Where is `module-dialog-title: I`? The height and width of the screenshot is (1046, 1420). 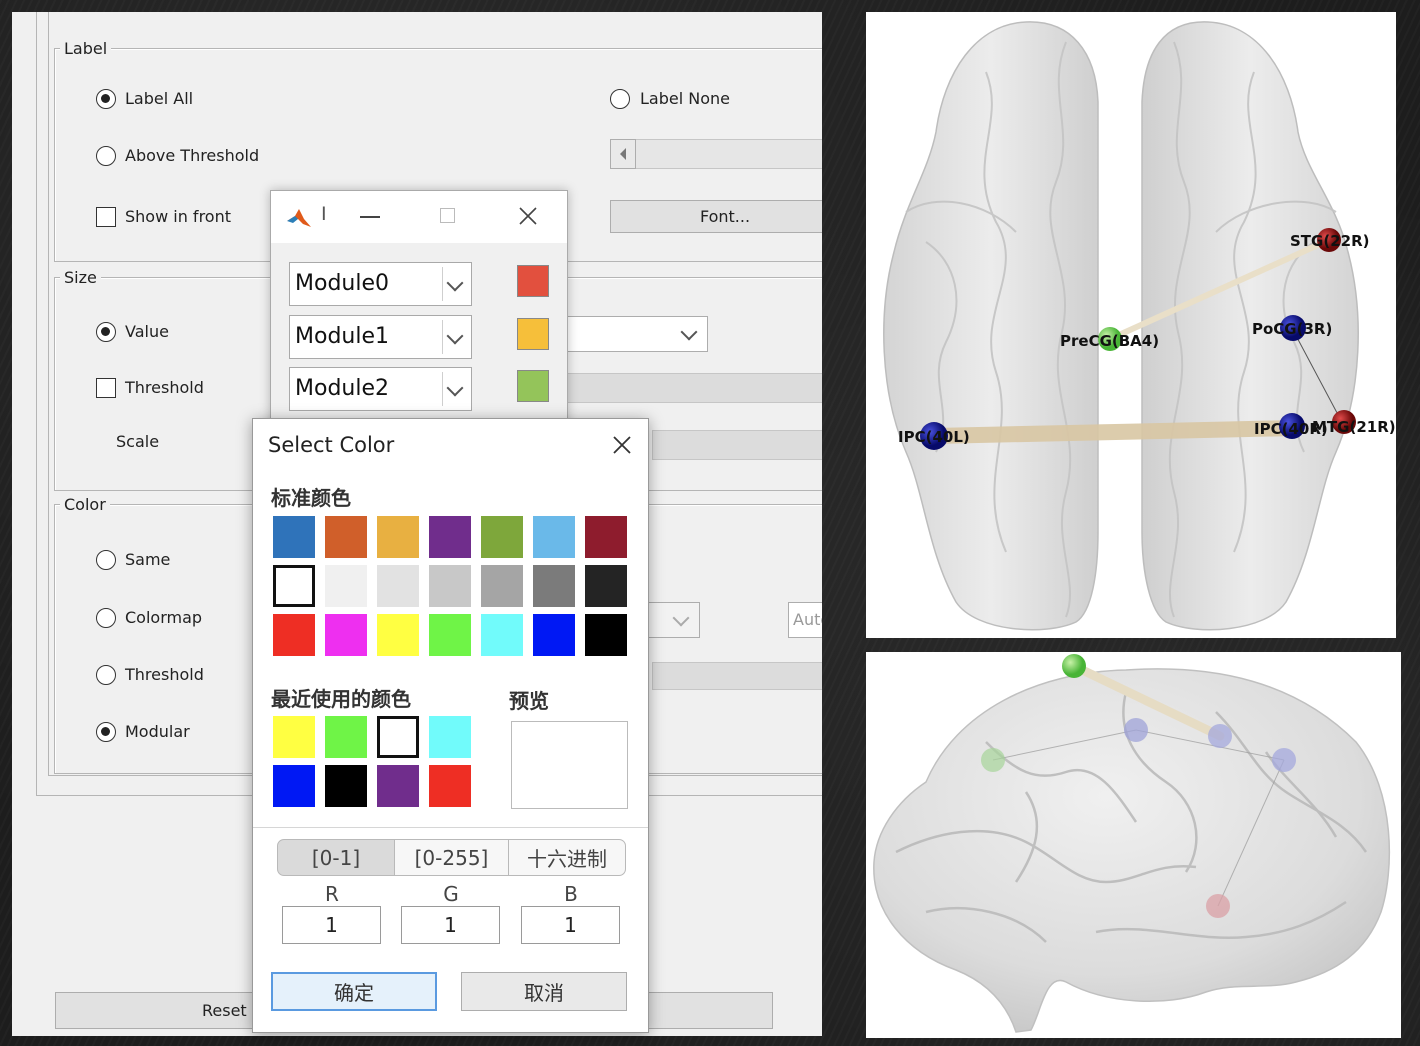
module-dialog-title: I is located at coordinates (324, 214).